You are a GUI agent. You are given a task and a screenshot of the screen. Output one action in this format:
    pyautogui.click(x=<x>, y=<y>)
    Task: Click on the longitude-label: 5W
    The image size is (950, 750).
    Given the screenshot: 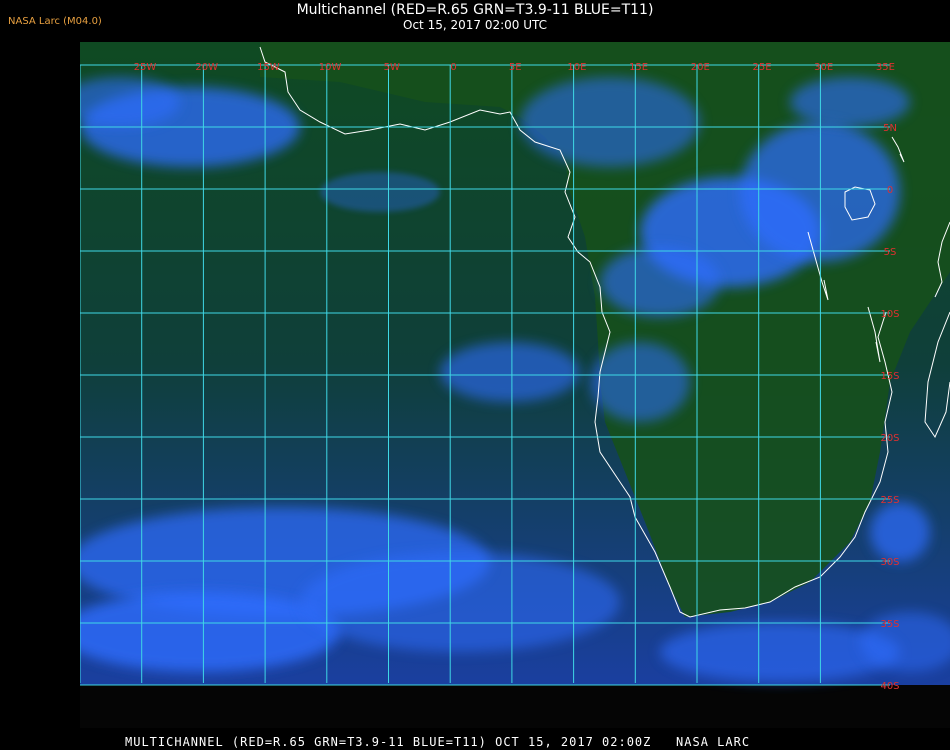 What is the action you would take?
    pyautogui.click(x=392, y=67)
    